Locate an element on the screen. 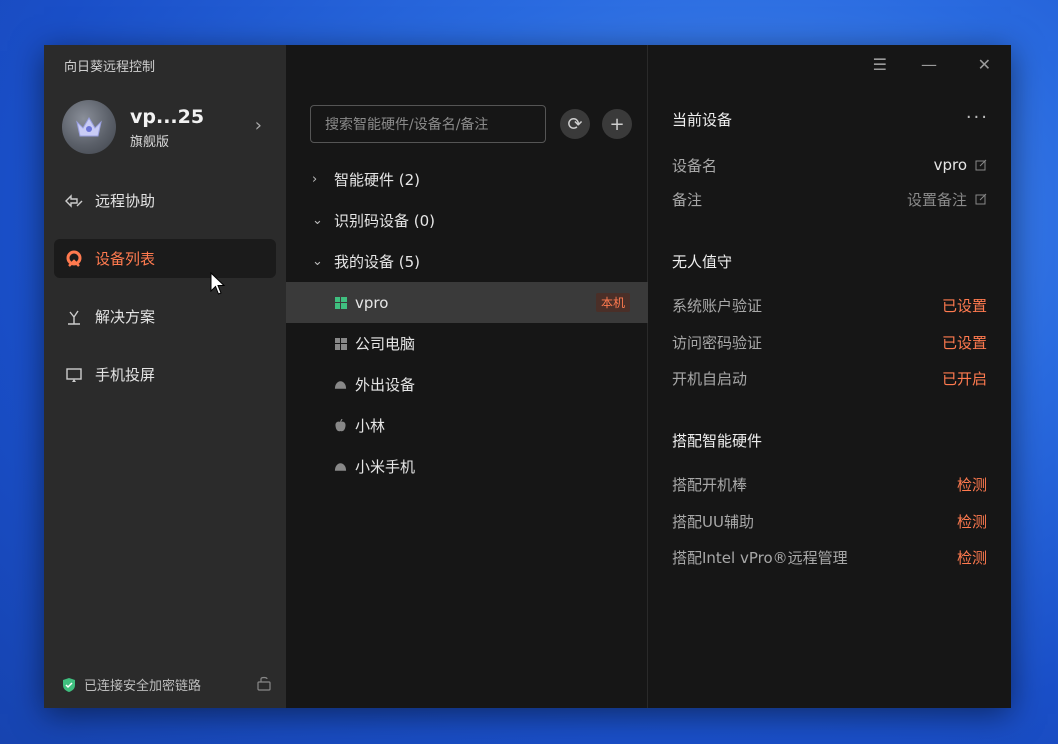 The width and height of the screenshot is (1058, 744). remark-value: 设置备注 is located at coordinates (947, 199).